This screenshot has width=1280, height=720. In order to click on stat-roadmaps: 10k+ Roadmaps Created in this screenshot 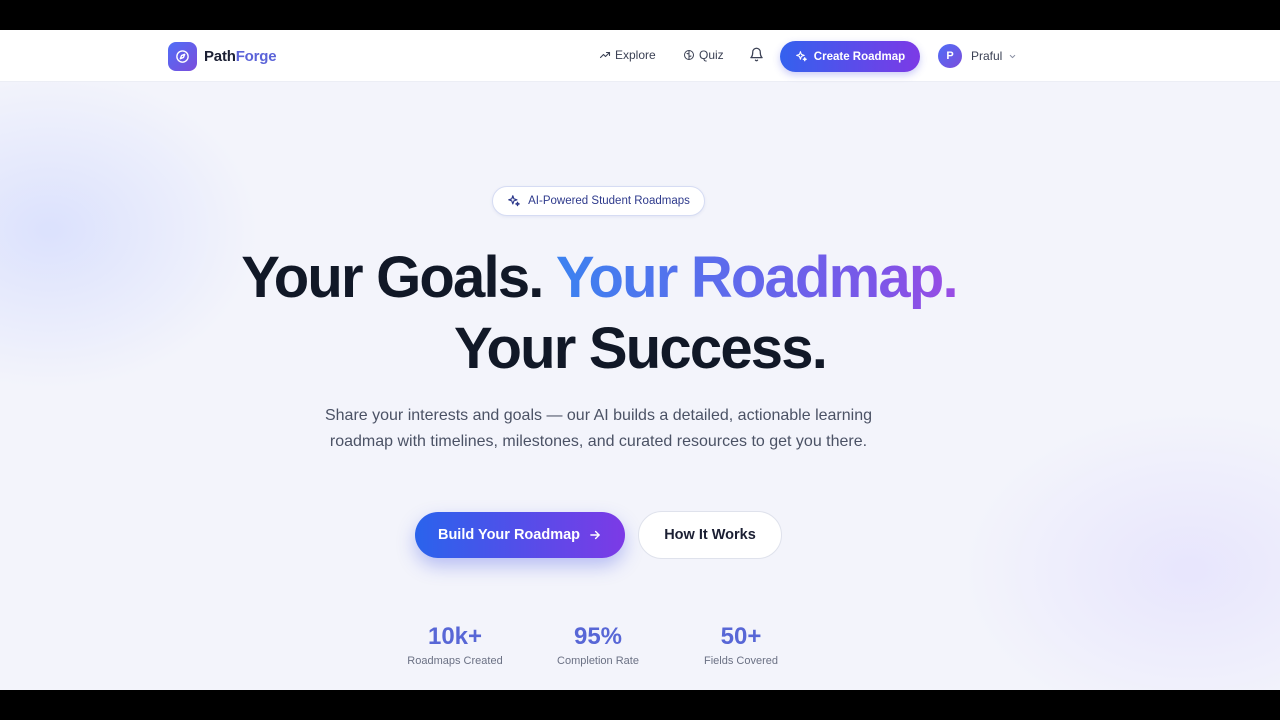, I will do `click(455, 644)`.